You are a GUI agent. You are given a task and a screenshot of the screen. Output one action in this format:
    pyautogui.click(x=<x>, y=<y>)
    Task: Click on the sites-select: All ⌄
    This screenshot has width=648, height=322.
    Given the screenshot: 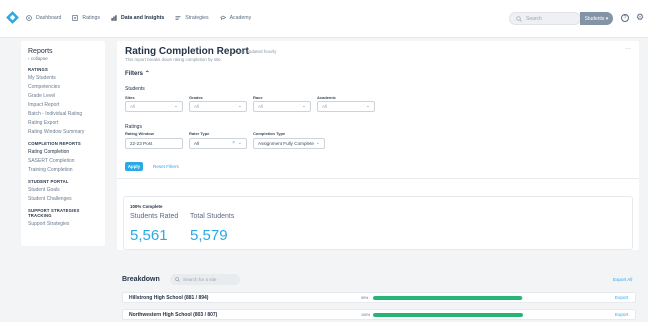 What is the action you would take?
    pyautogui.click(x=154, y=106)
    